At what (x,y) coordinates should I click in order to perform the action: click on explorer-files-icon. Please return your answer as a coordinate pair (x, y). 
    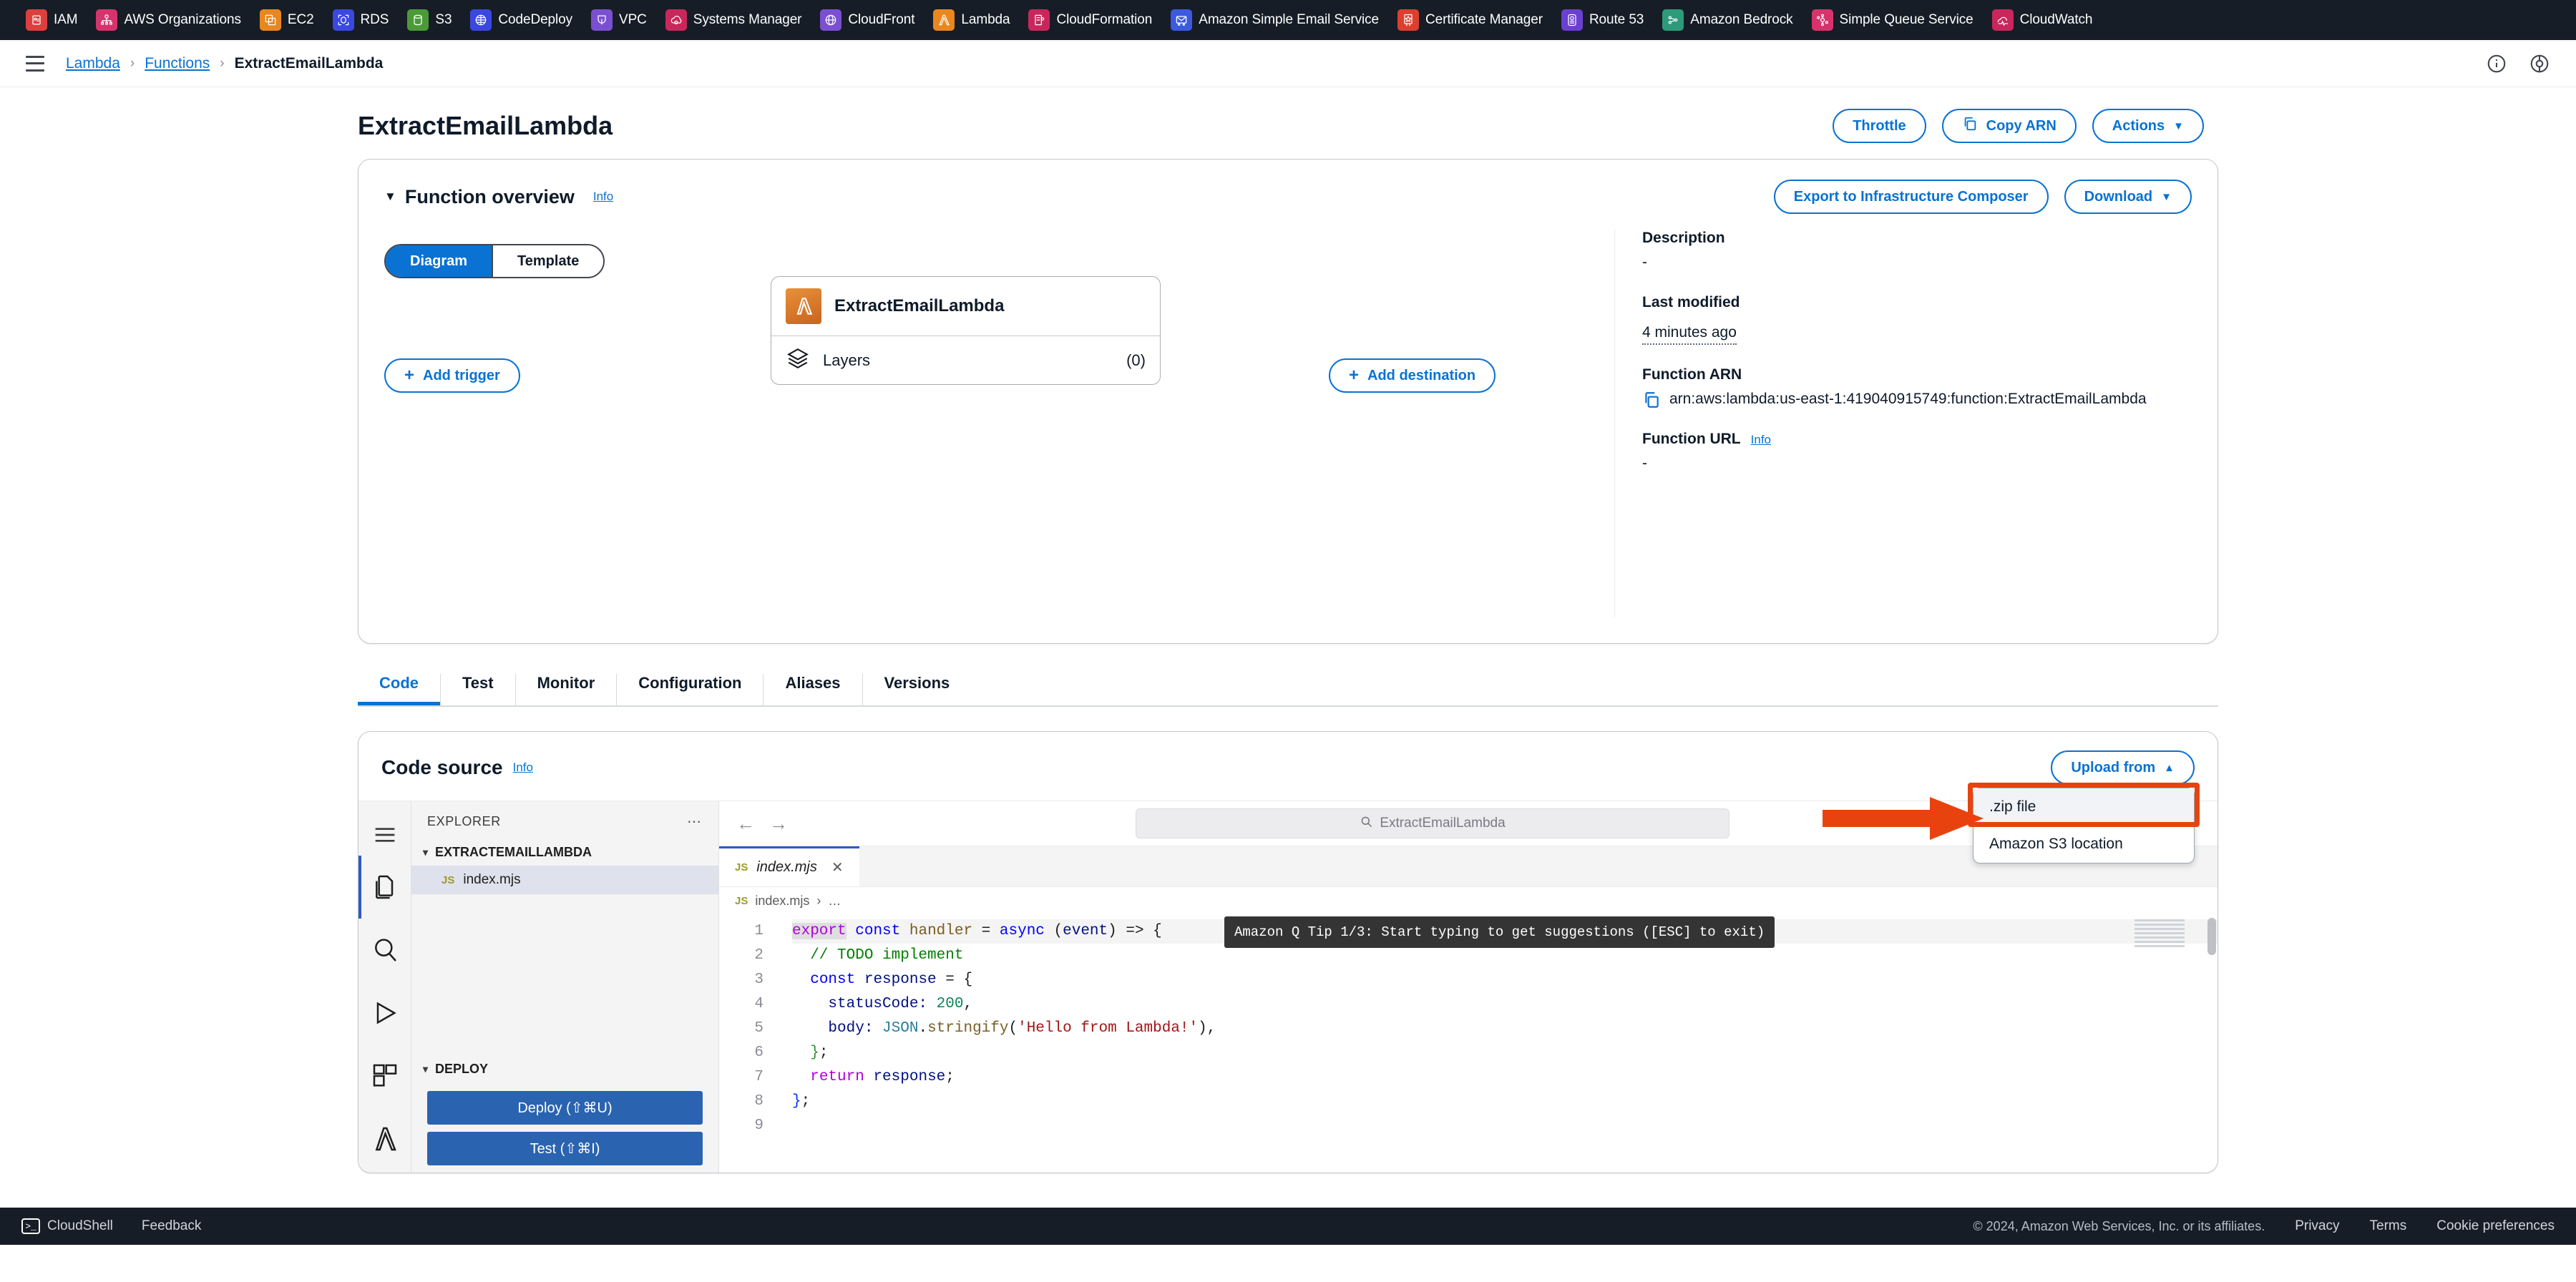
    Looking at the image, I should click on (384, 887).